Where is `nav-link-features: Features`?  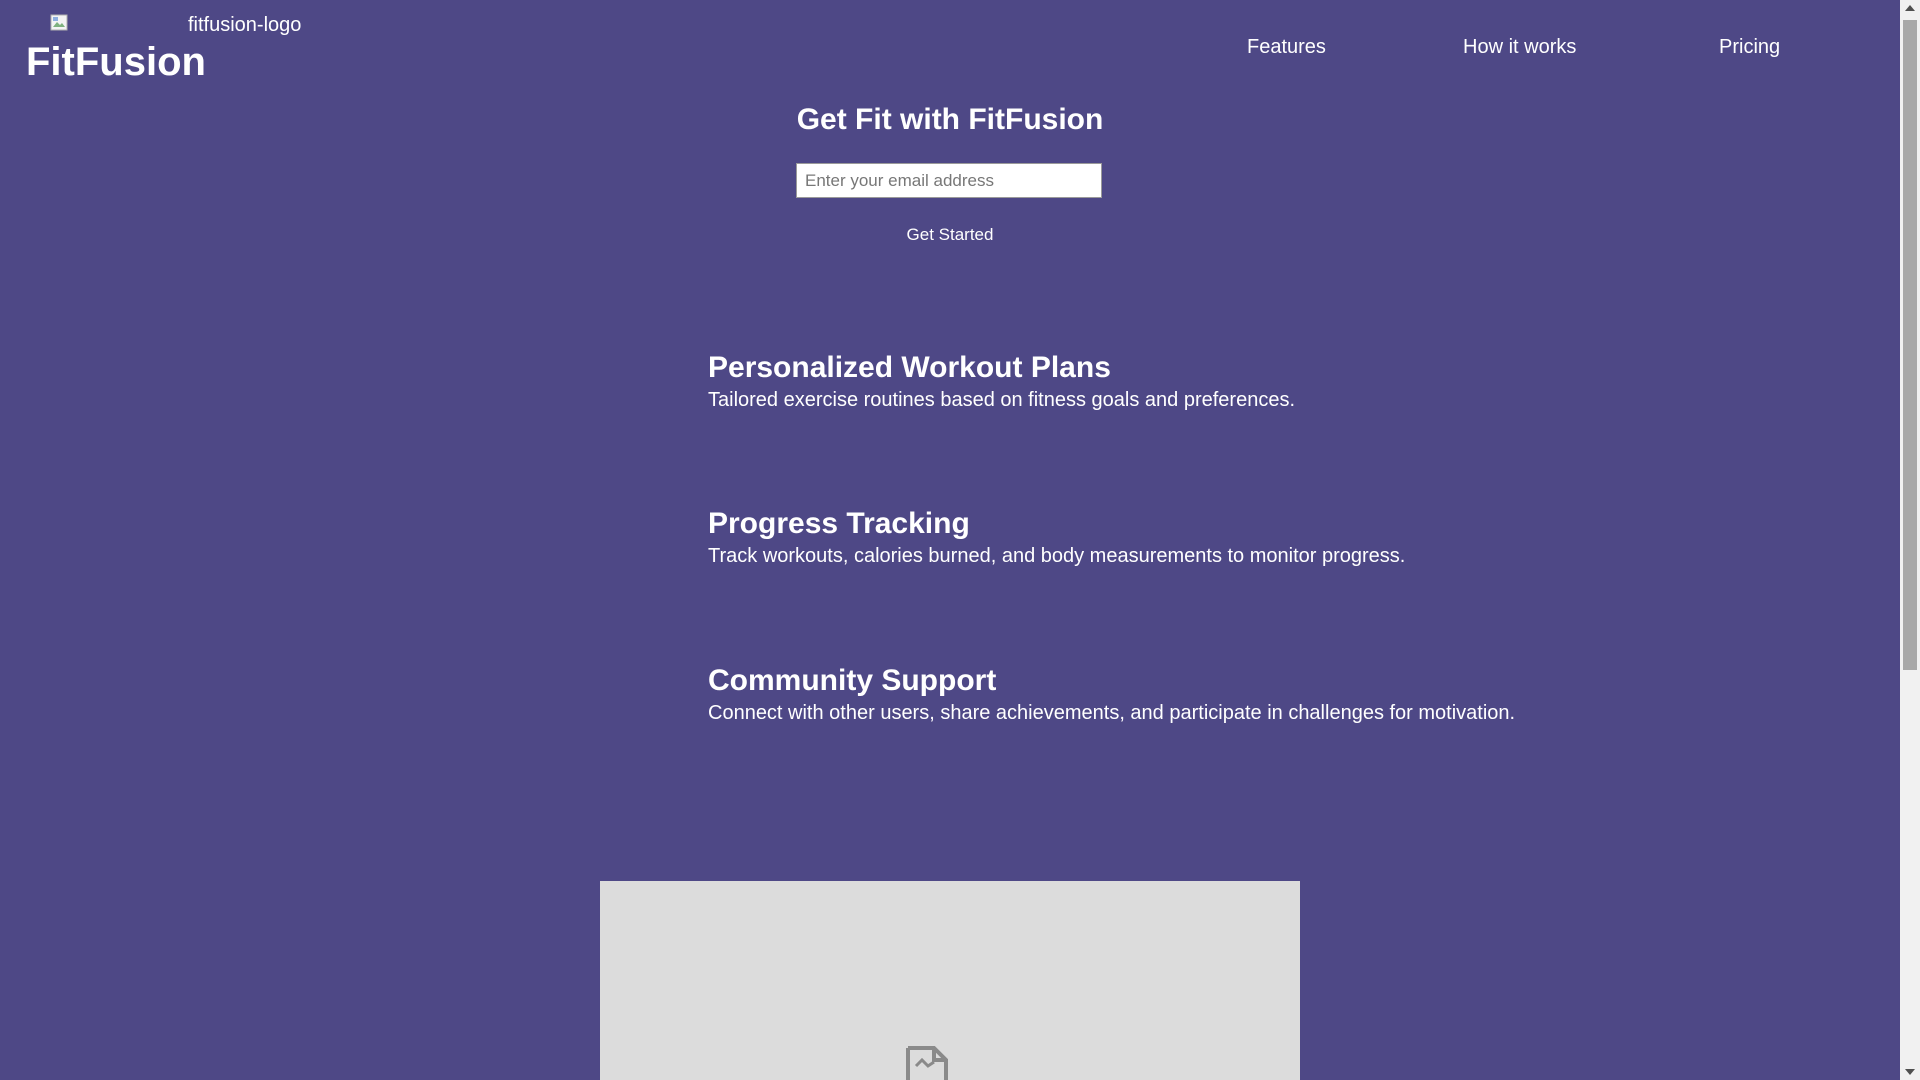
nav-link-features: Features is located at coordinates (1286, 47).